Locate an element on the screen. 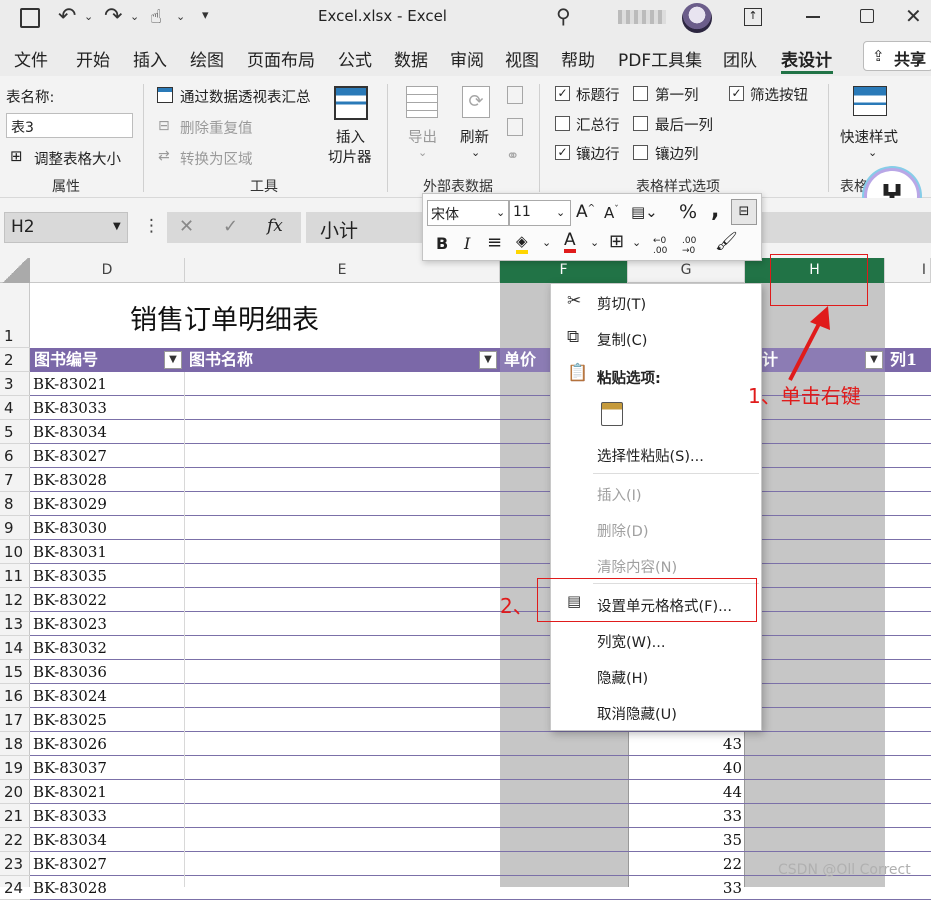  header-book-name: 图书名称 is located at coordinates (219, 360).